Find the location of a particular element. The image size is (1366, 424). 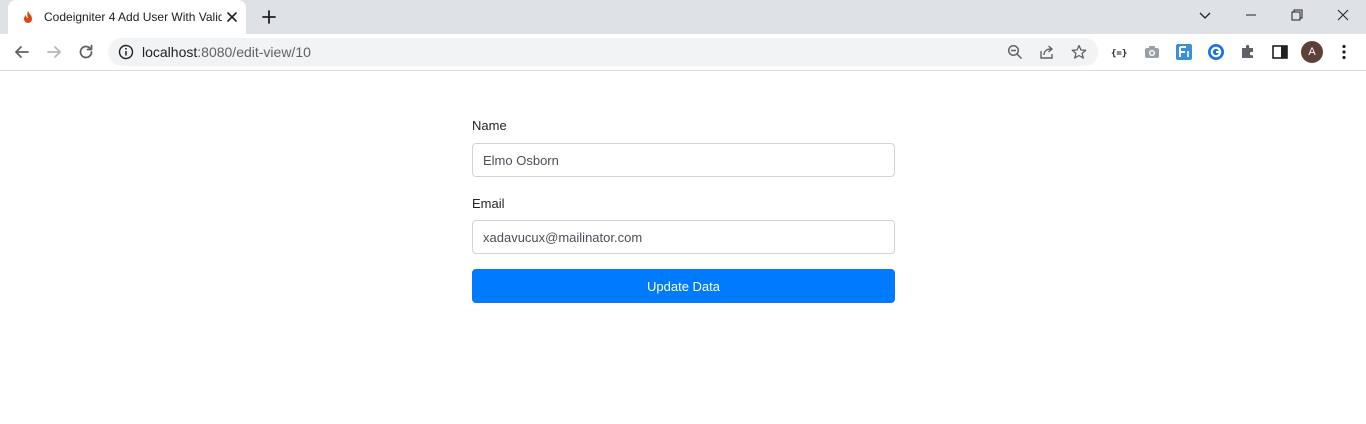

f-extension-icon is located at coordinates (1184, 52).